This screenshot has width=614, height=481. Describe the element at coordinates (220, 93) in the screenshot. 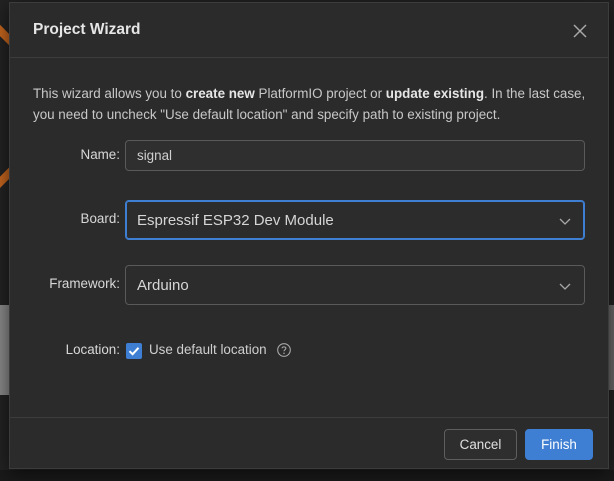

I see `description-emphasis: create new` at that location.